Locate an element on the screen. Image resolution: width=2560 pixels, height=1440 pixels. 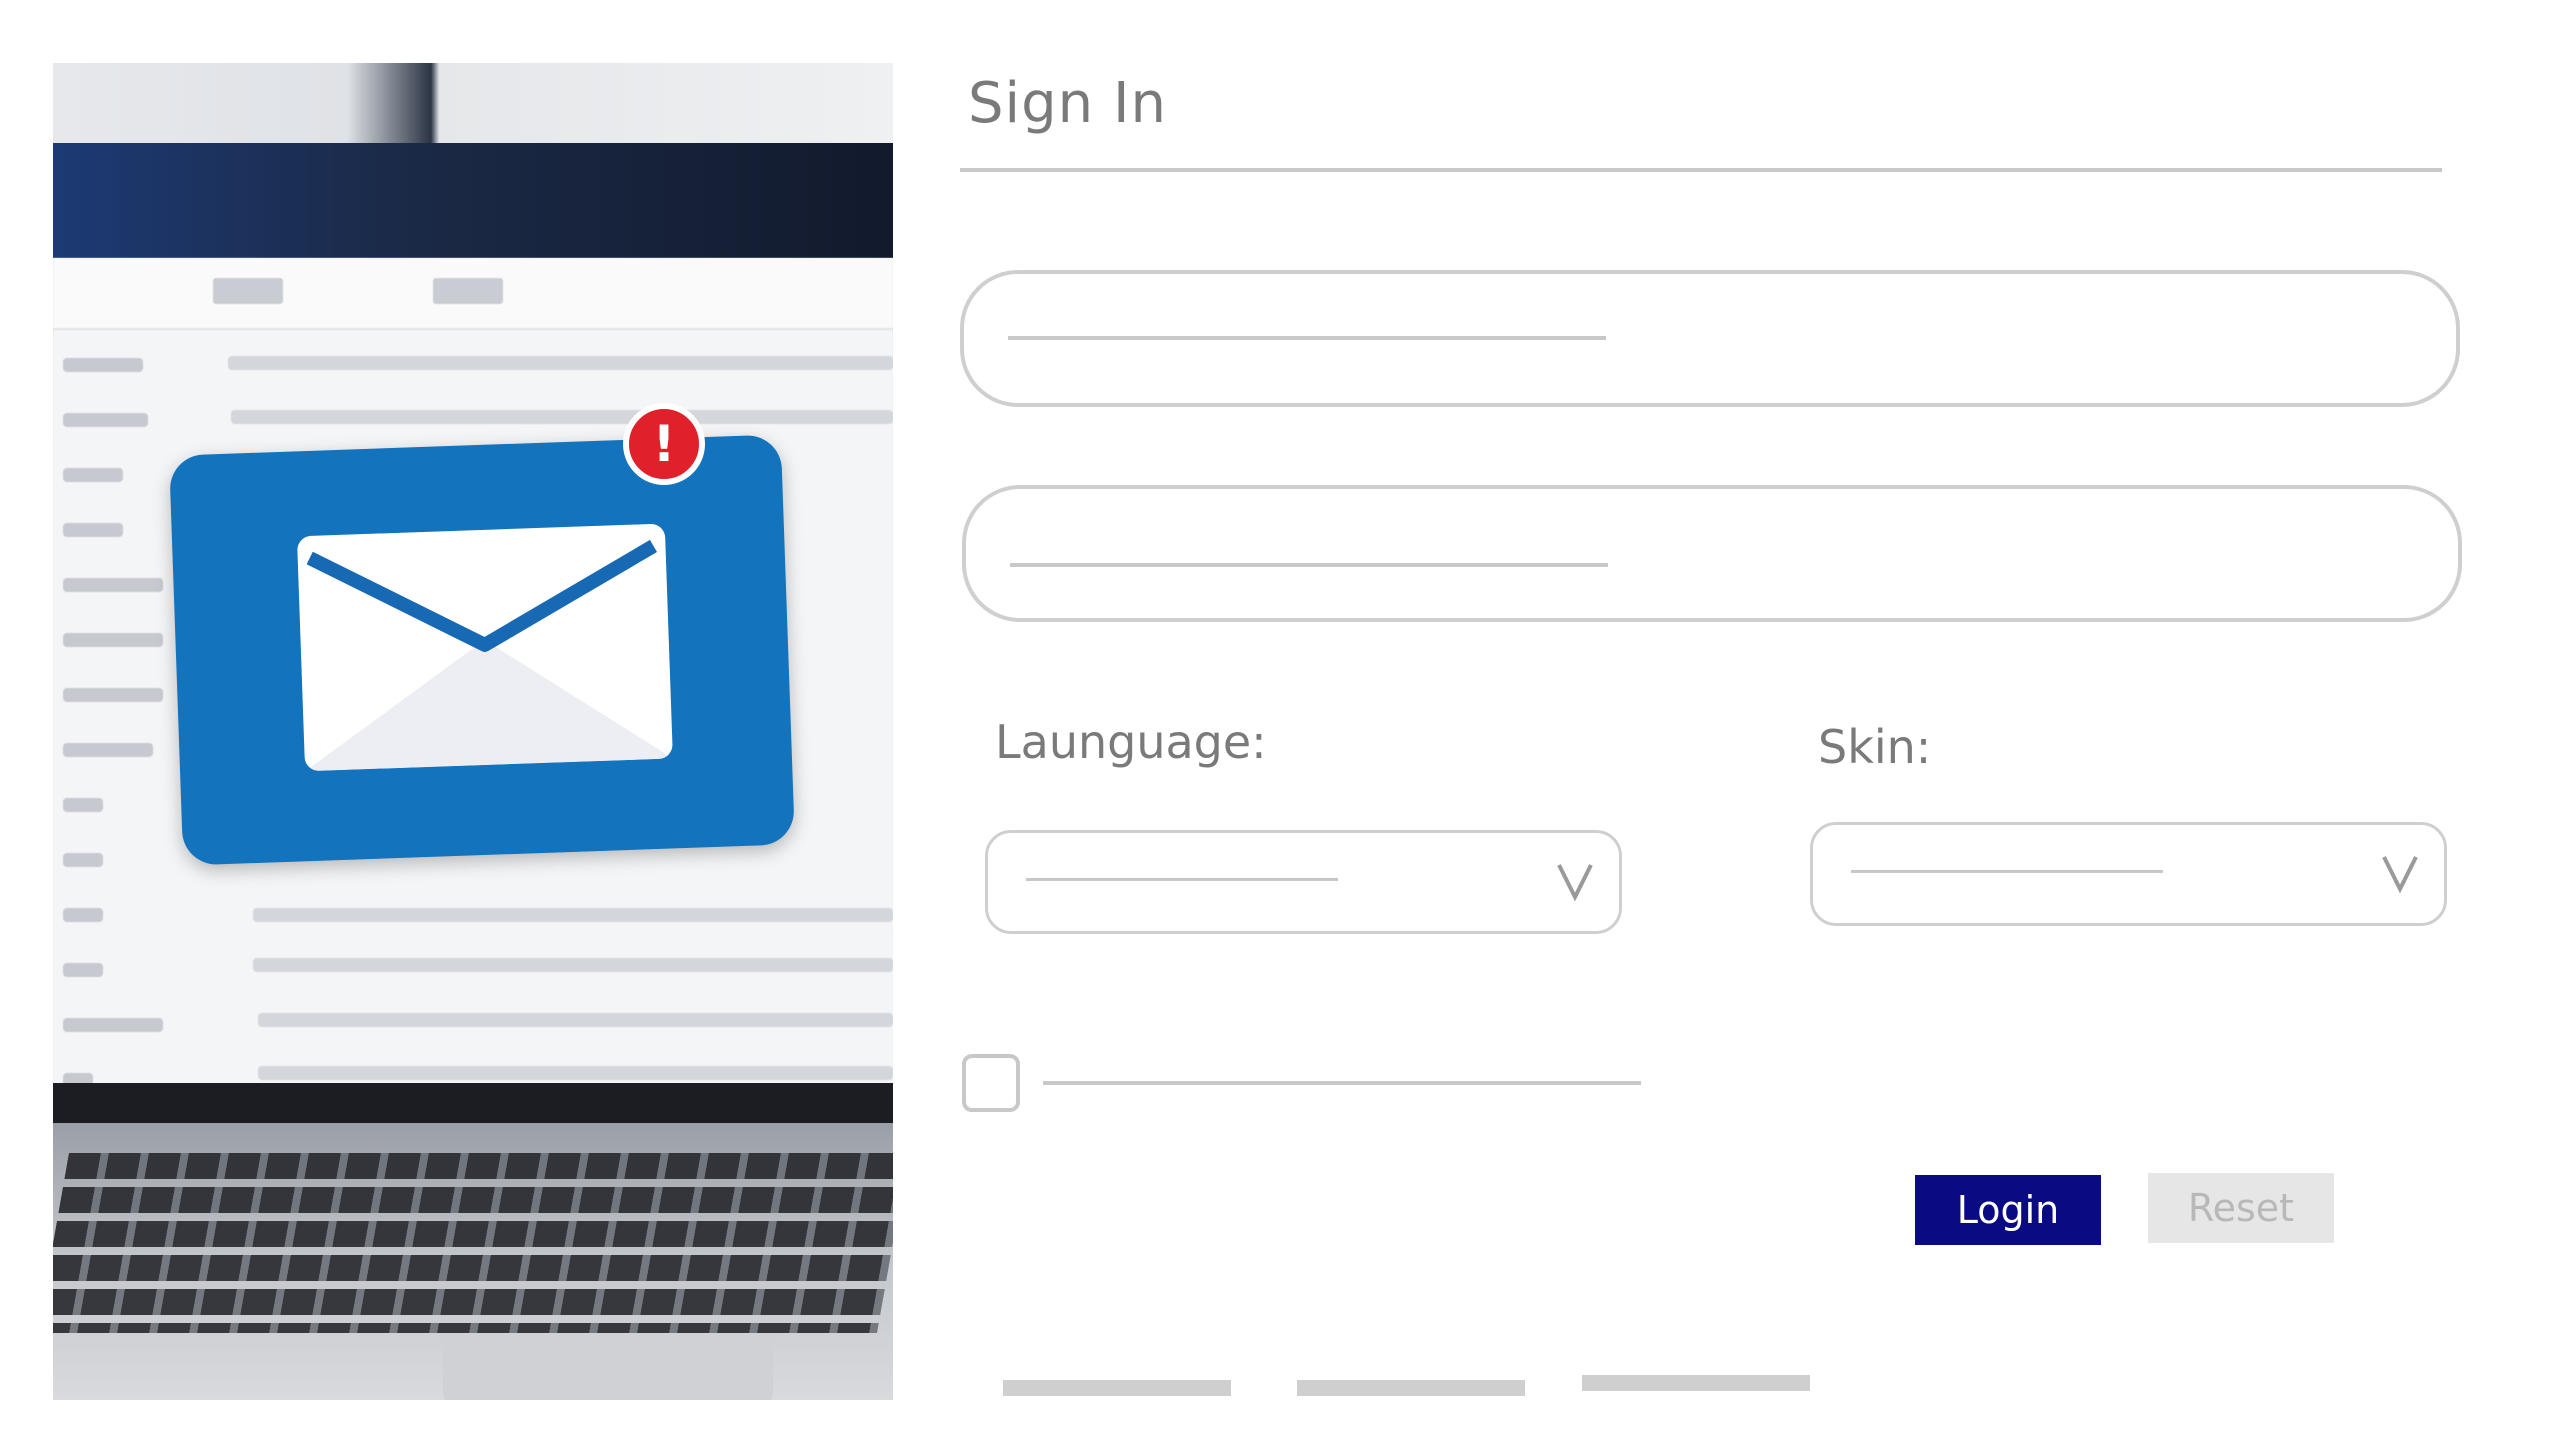
remember-checkbox is located at coordinates (991, 1083).